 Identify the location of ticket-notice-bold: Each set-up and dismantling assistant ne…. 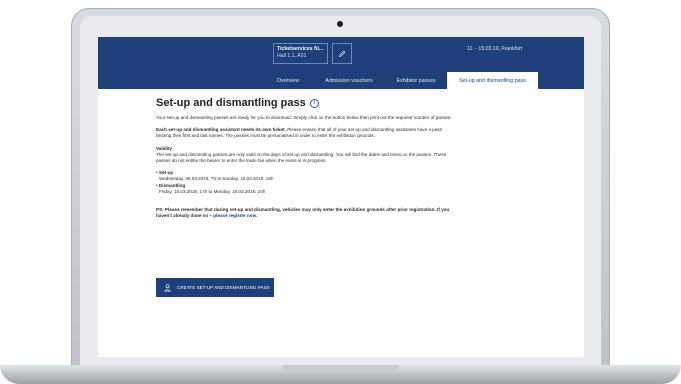
(221, 130).